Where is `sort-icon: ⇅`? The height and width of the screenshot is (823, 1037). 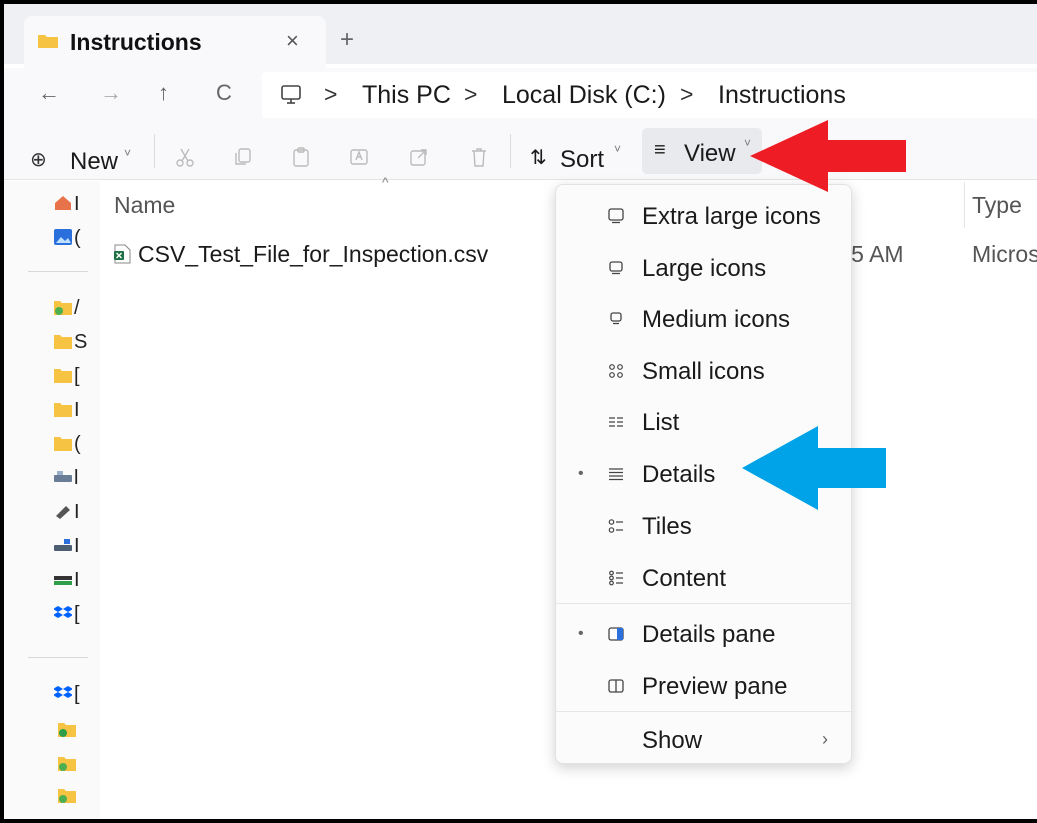 sort-icon: ⇅ is located at coordinates (538, 158).